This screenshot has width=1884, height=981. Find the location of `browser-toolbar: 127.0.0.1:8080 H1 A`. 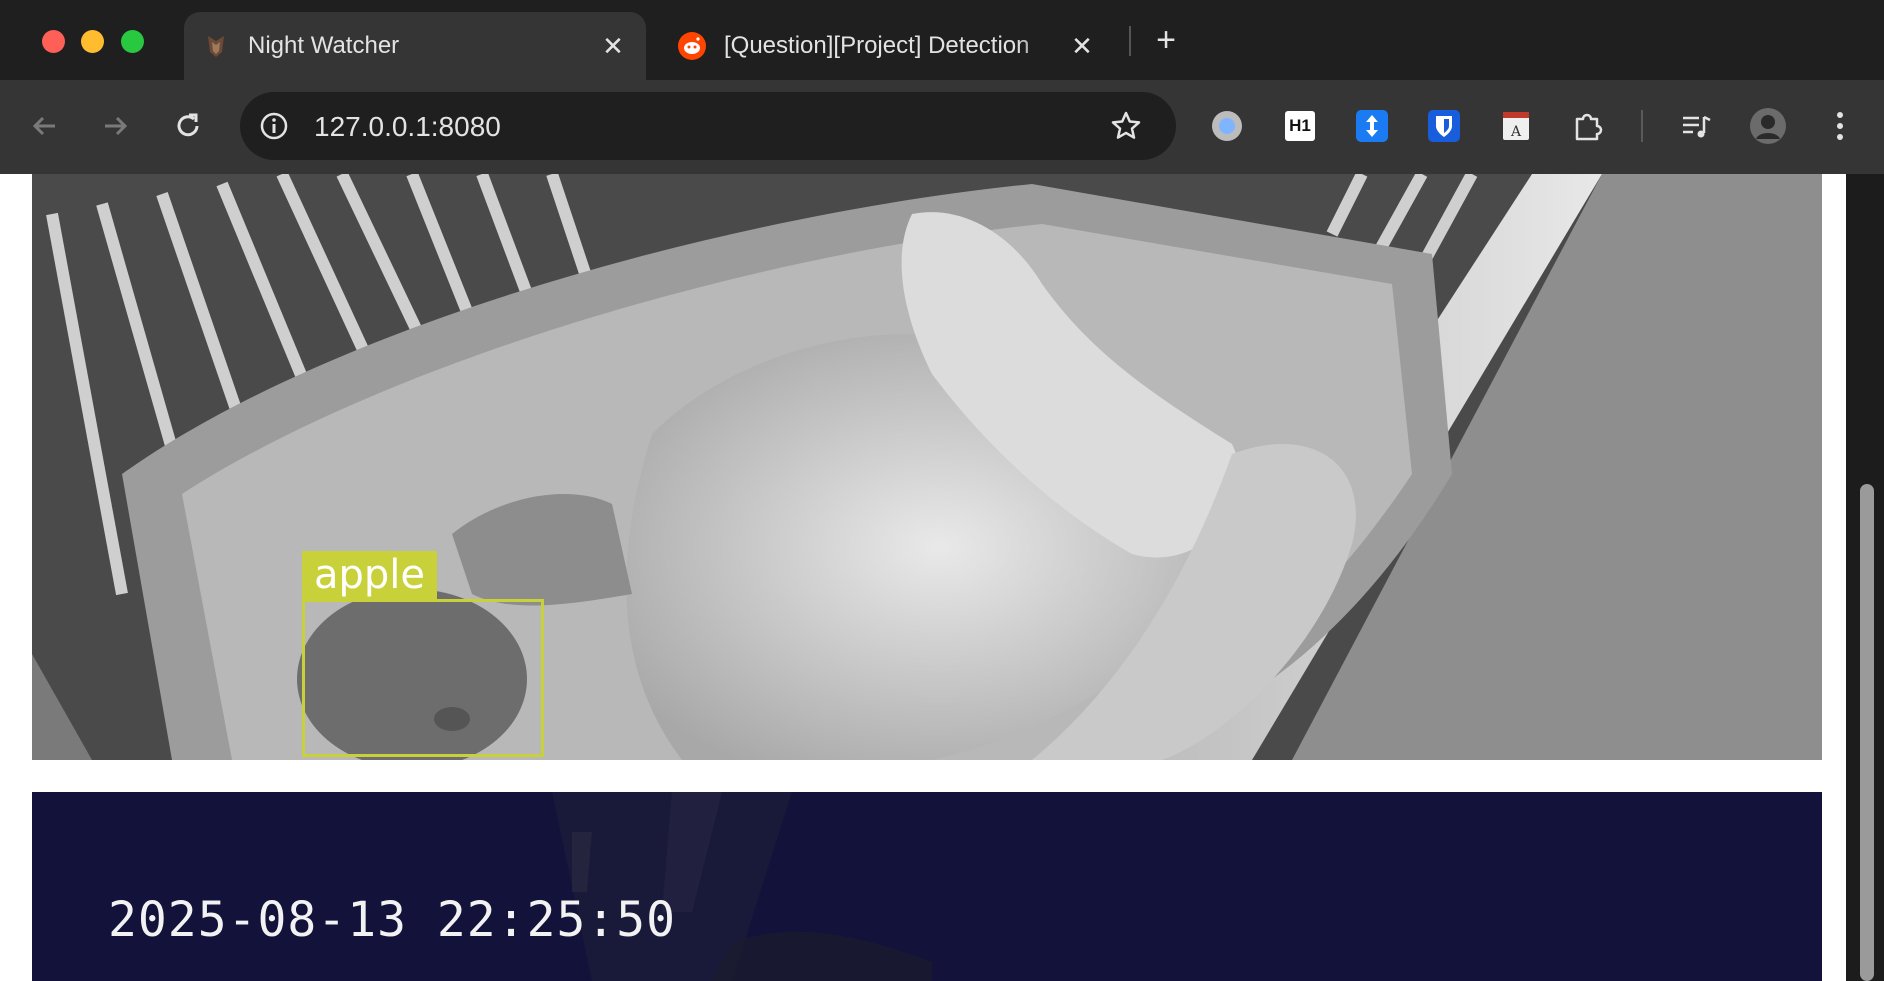

browser-toolbar: 127.0.0.1:8080 H1 A is located at coordinates (942, 127).